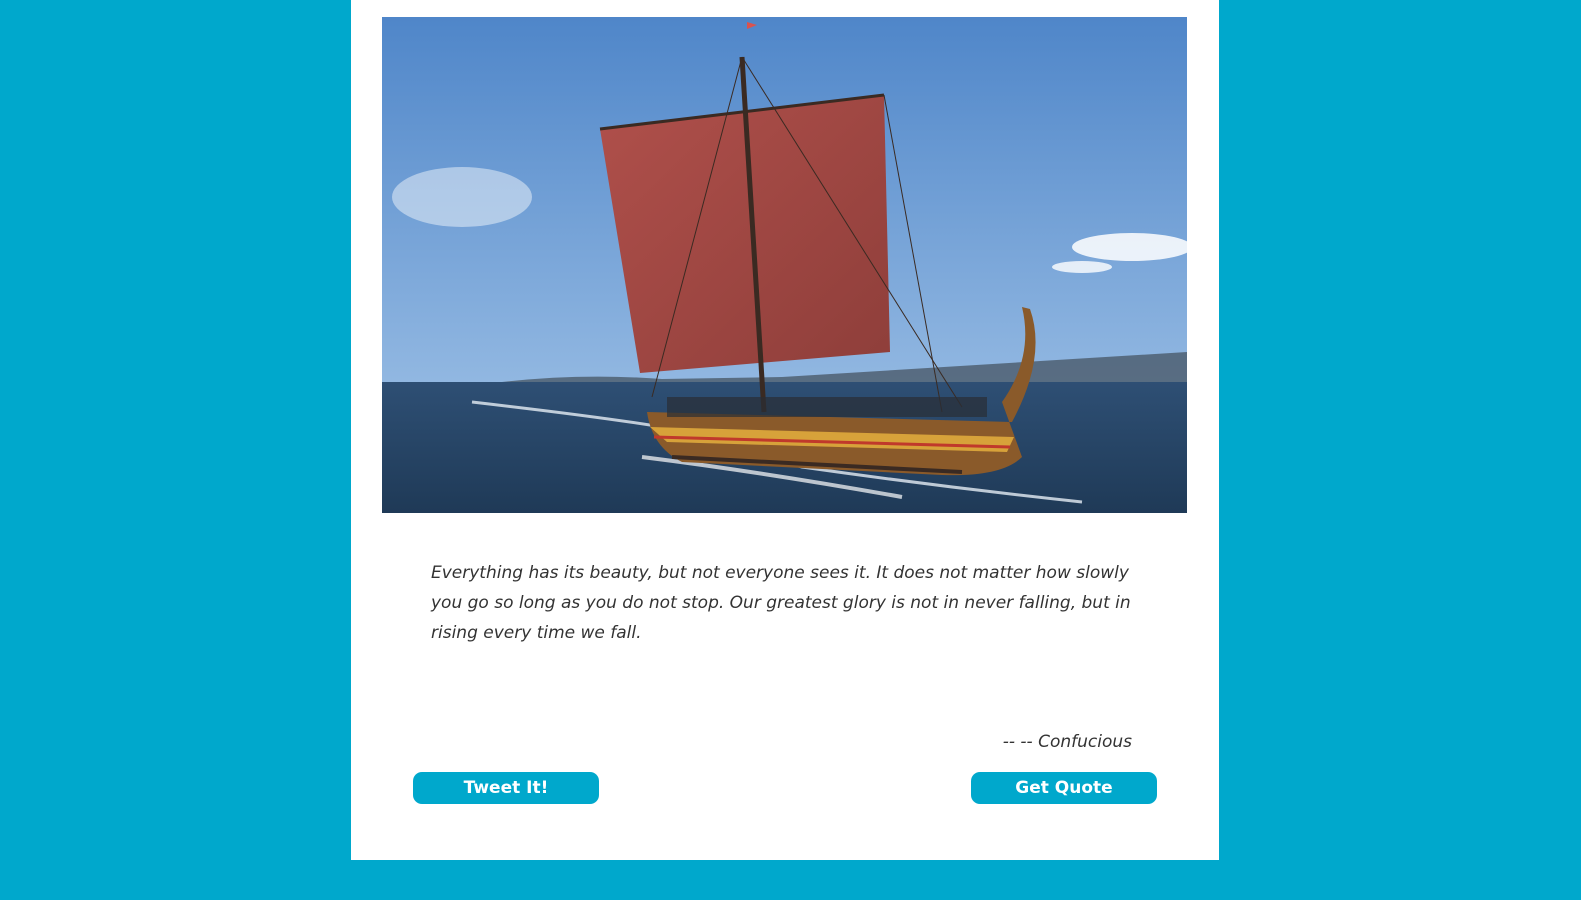 The height and width of the screenshot is (900, 1581). Describe the element at coordinates (506, 788) in the screenshot. I see `tweet-button: Tweet It!` at that location.